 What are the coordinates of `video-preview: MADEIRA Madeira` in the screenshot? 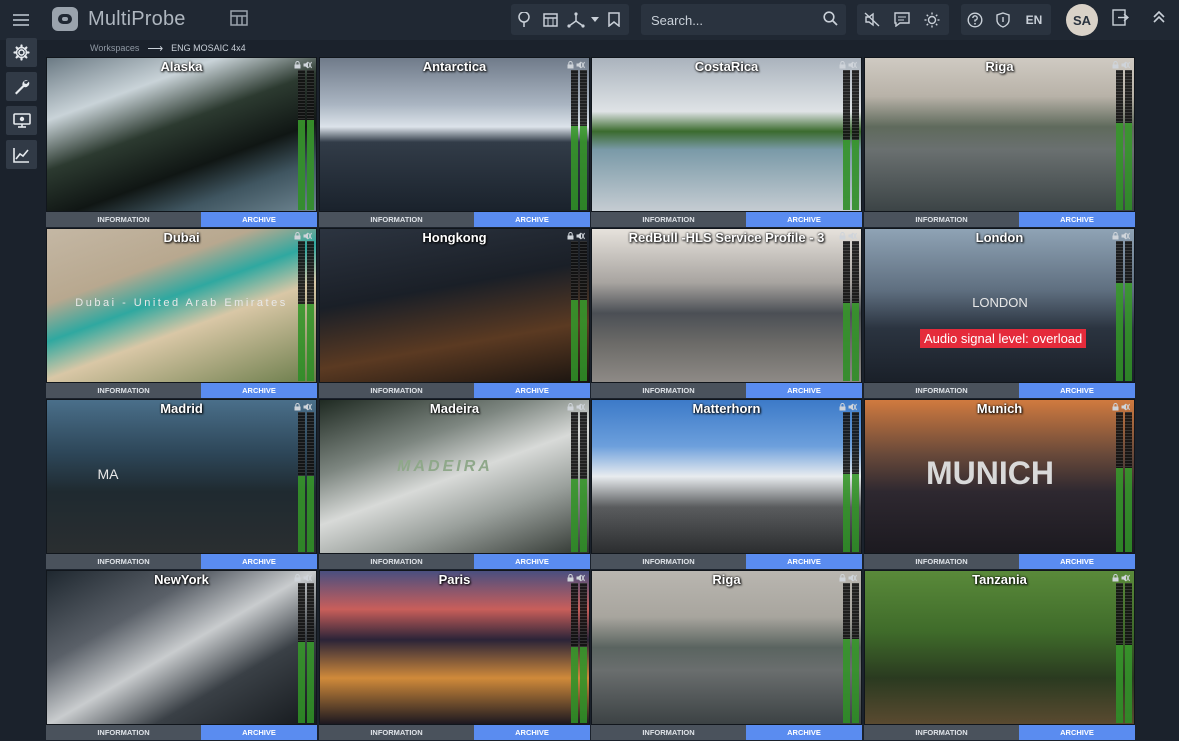 It's located at (454, 476).